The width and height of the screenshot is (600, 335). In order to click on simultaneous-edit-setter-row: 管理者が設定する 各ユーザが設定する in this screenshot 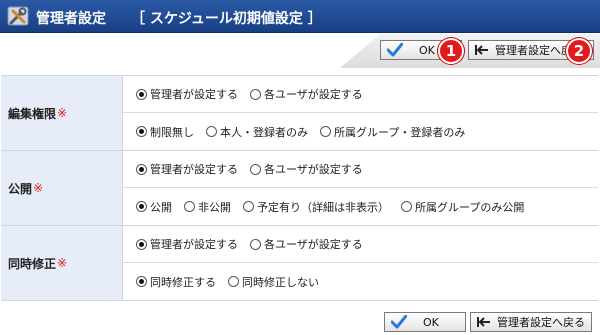, I will do `click(360, 244)`.